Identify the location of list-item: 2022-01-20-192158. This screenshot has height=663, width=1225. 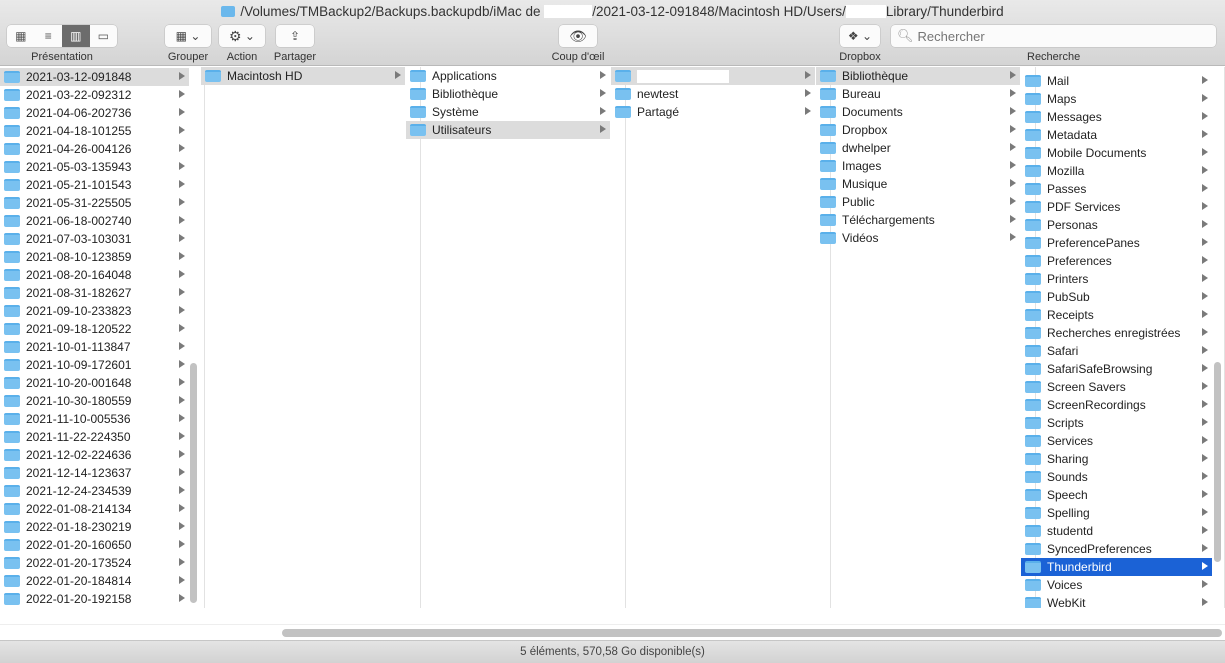
(94, 599).